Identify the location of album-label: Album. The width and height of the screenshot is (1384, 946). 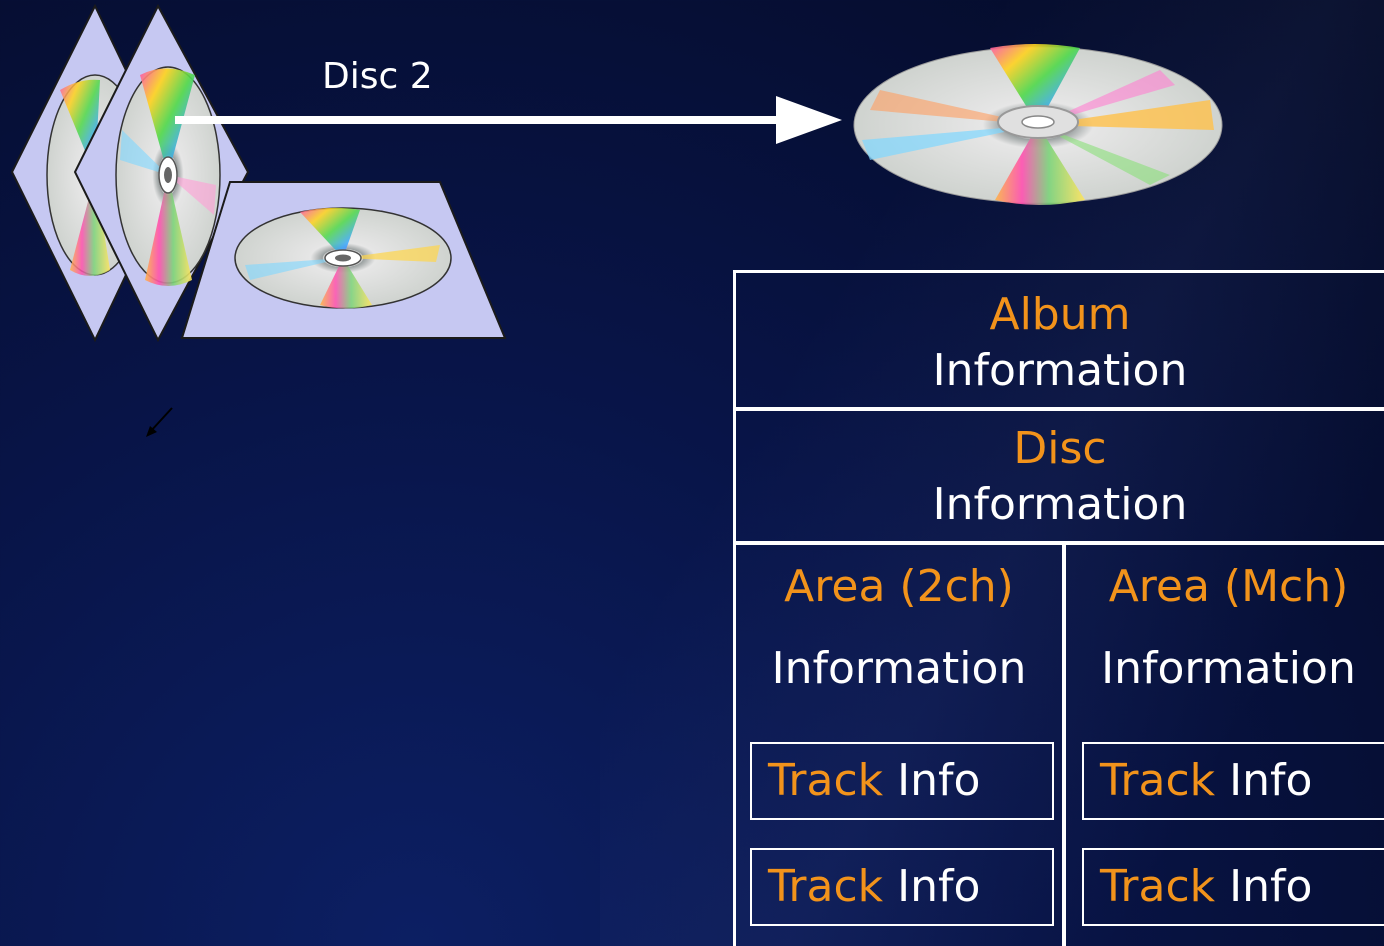
(1060, 314).